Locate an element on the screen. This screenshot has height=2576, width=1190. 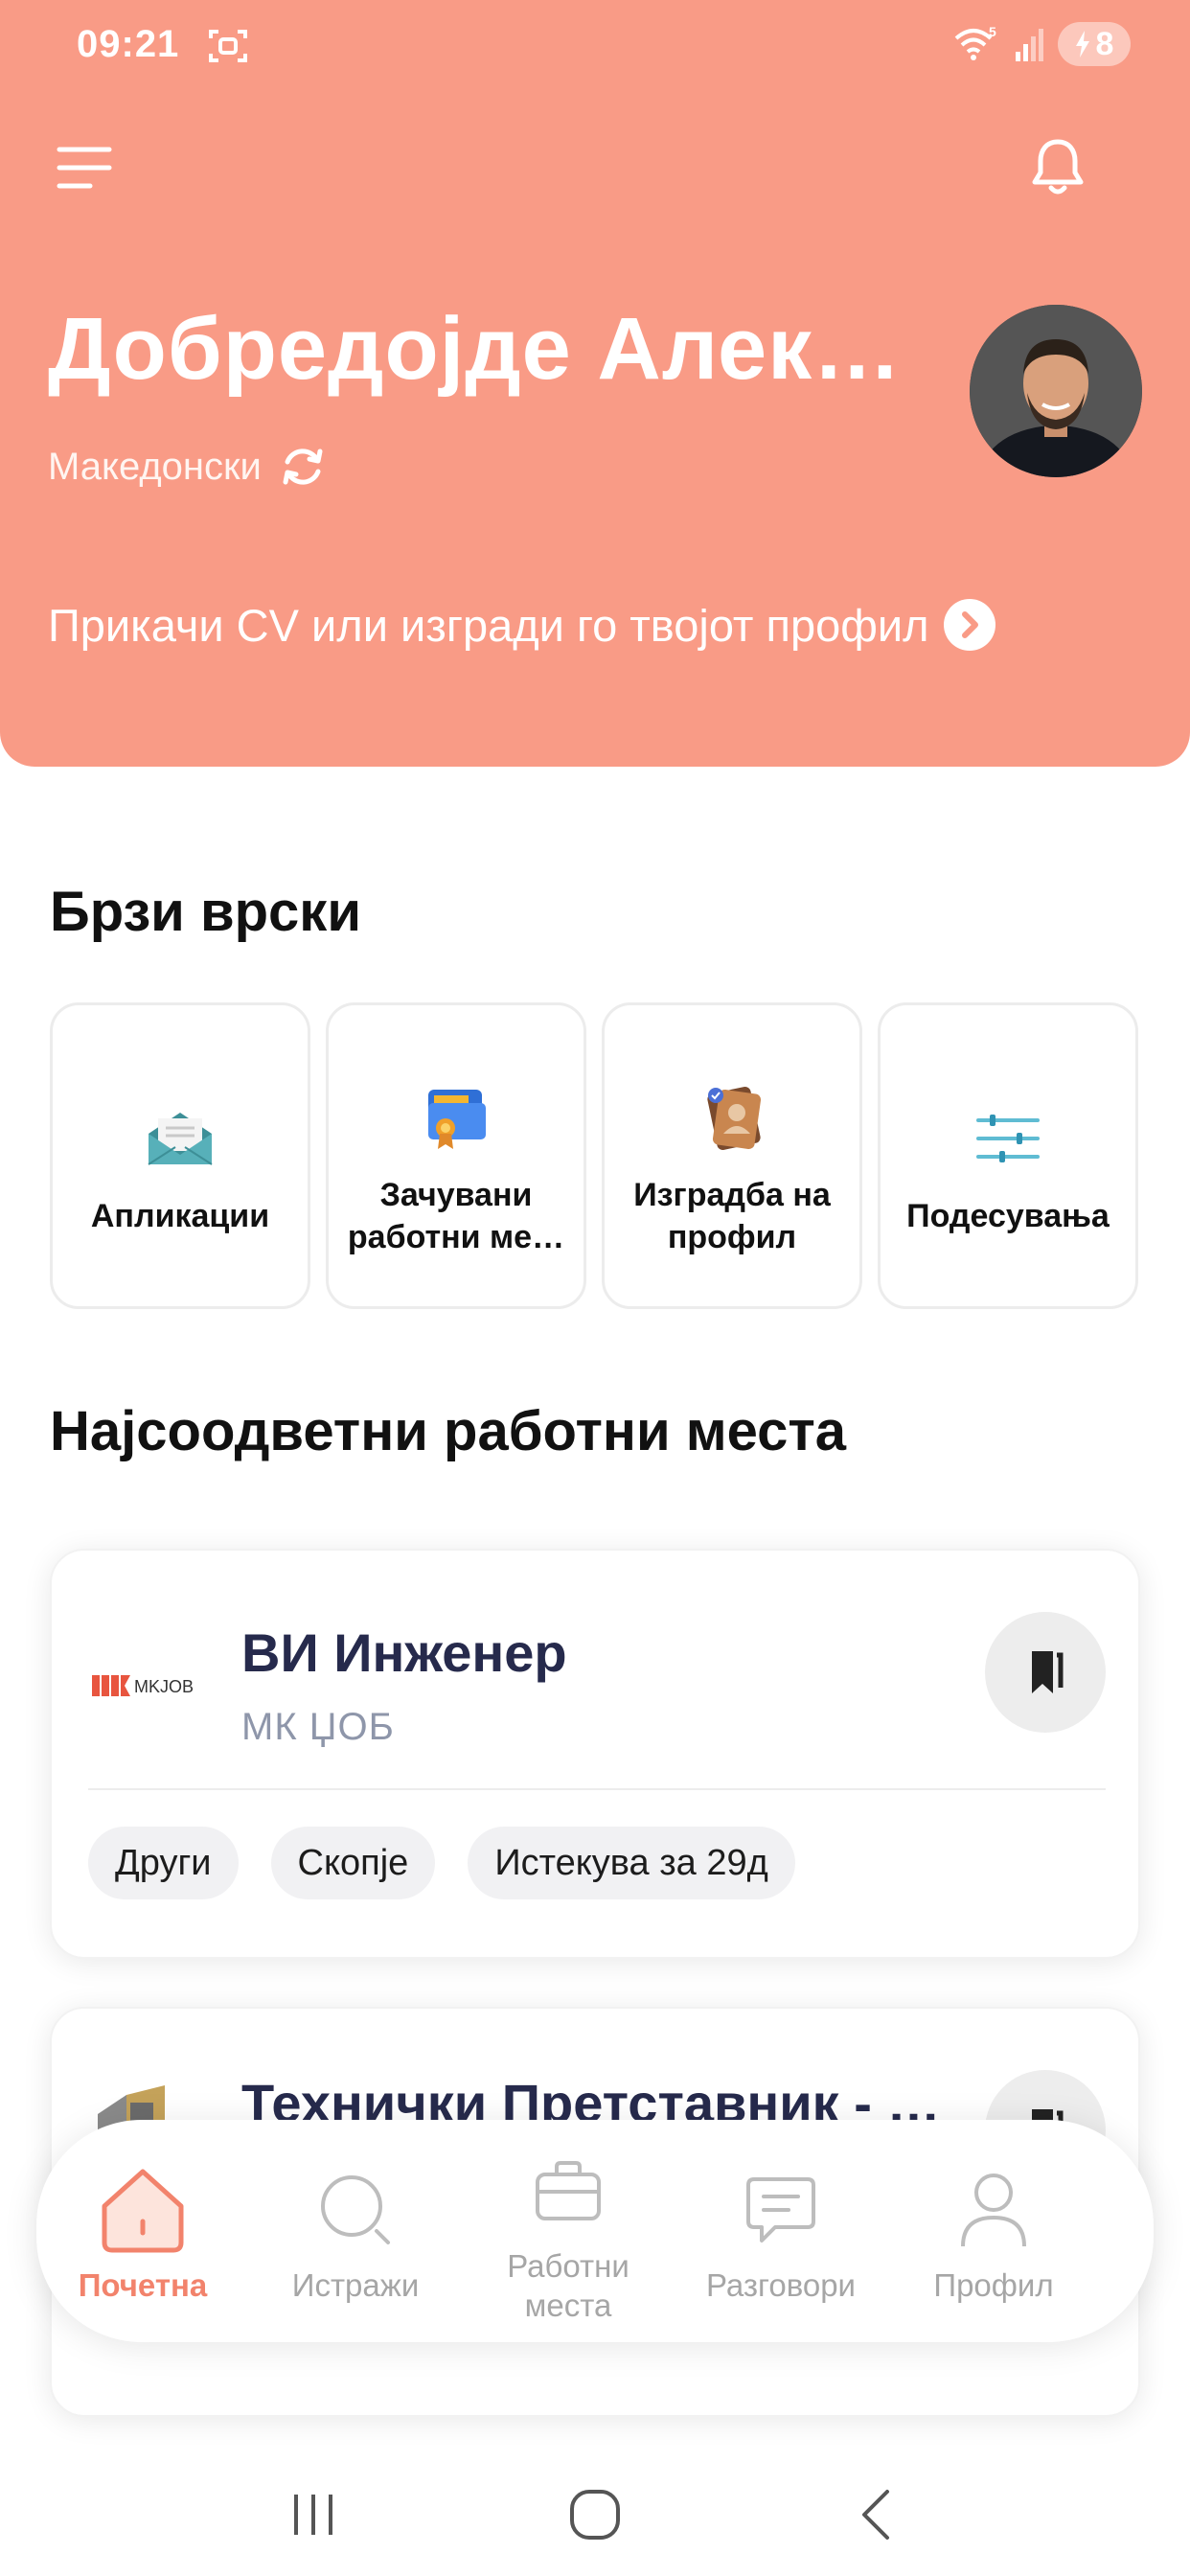
job-company: МК ЏОБ is located at coordinates (318, 1727).